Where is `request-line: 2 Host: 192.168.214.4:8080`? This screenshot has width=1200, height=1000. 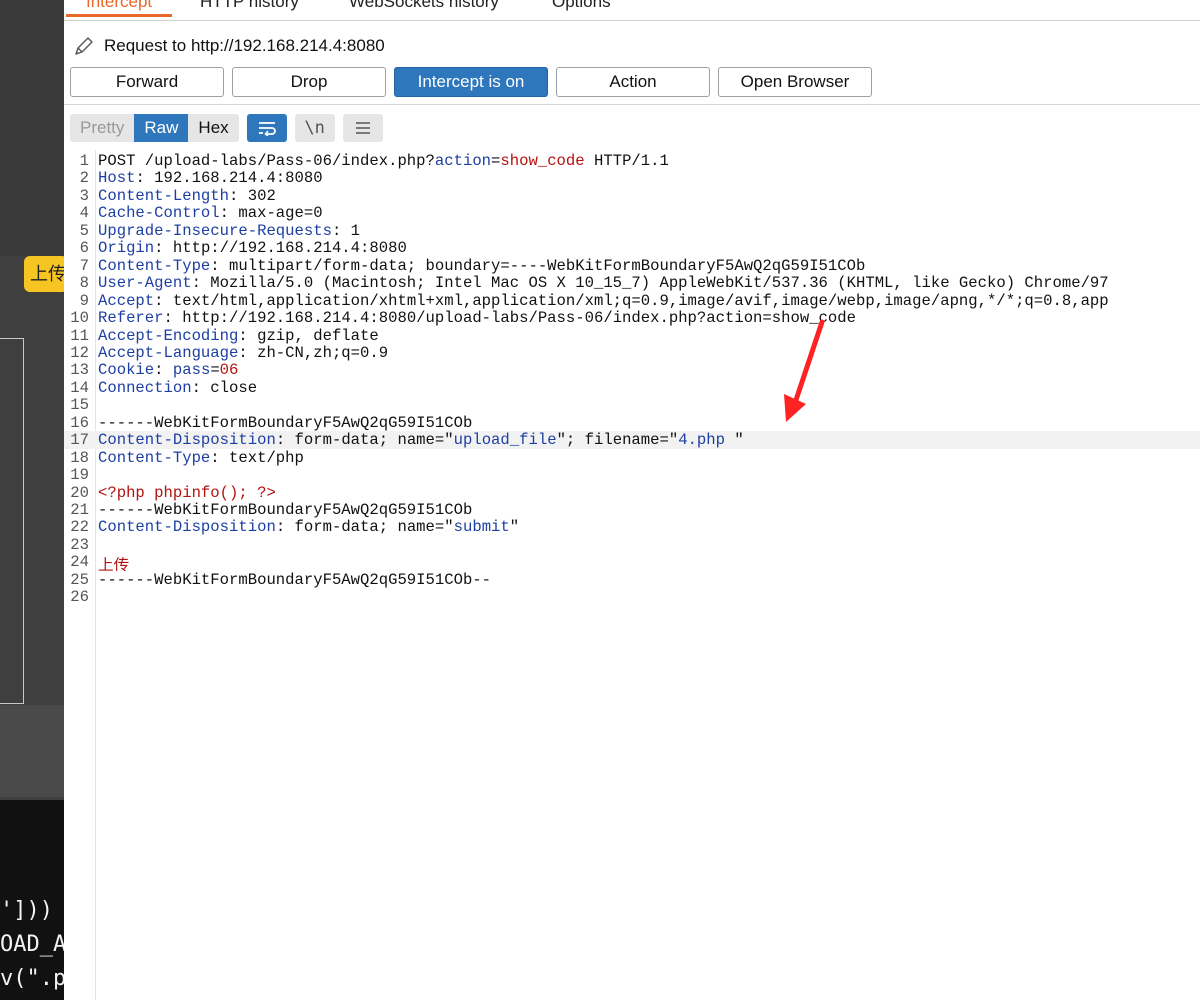 request-line: 2 Host: 192.168.214.4:8080 is located at coordinates (632, 177).